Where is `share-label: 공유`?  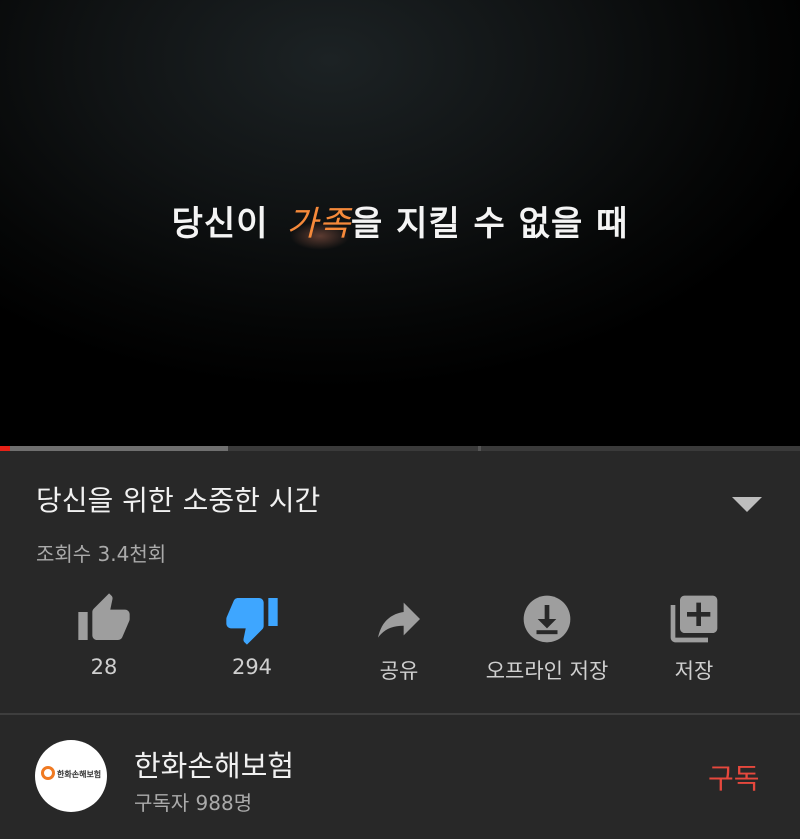
share-label: 공유 is located at coordinates (399, 671).